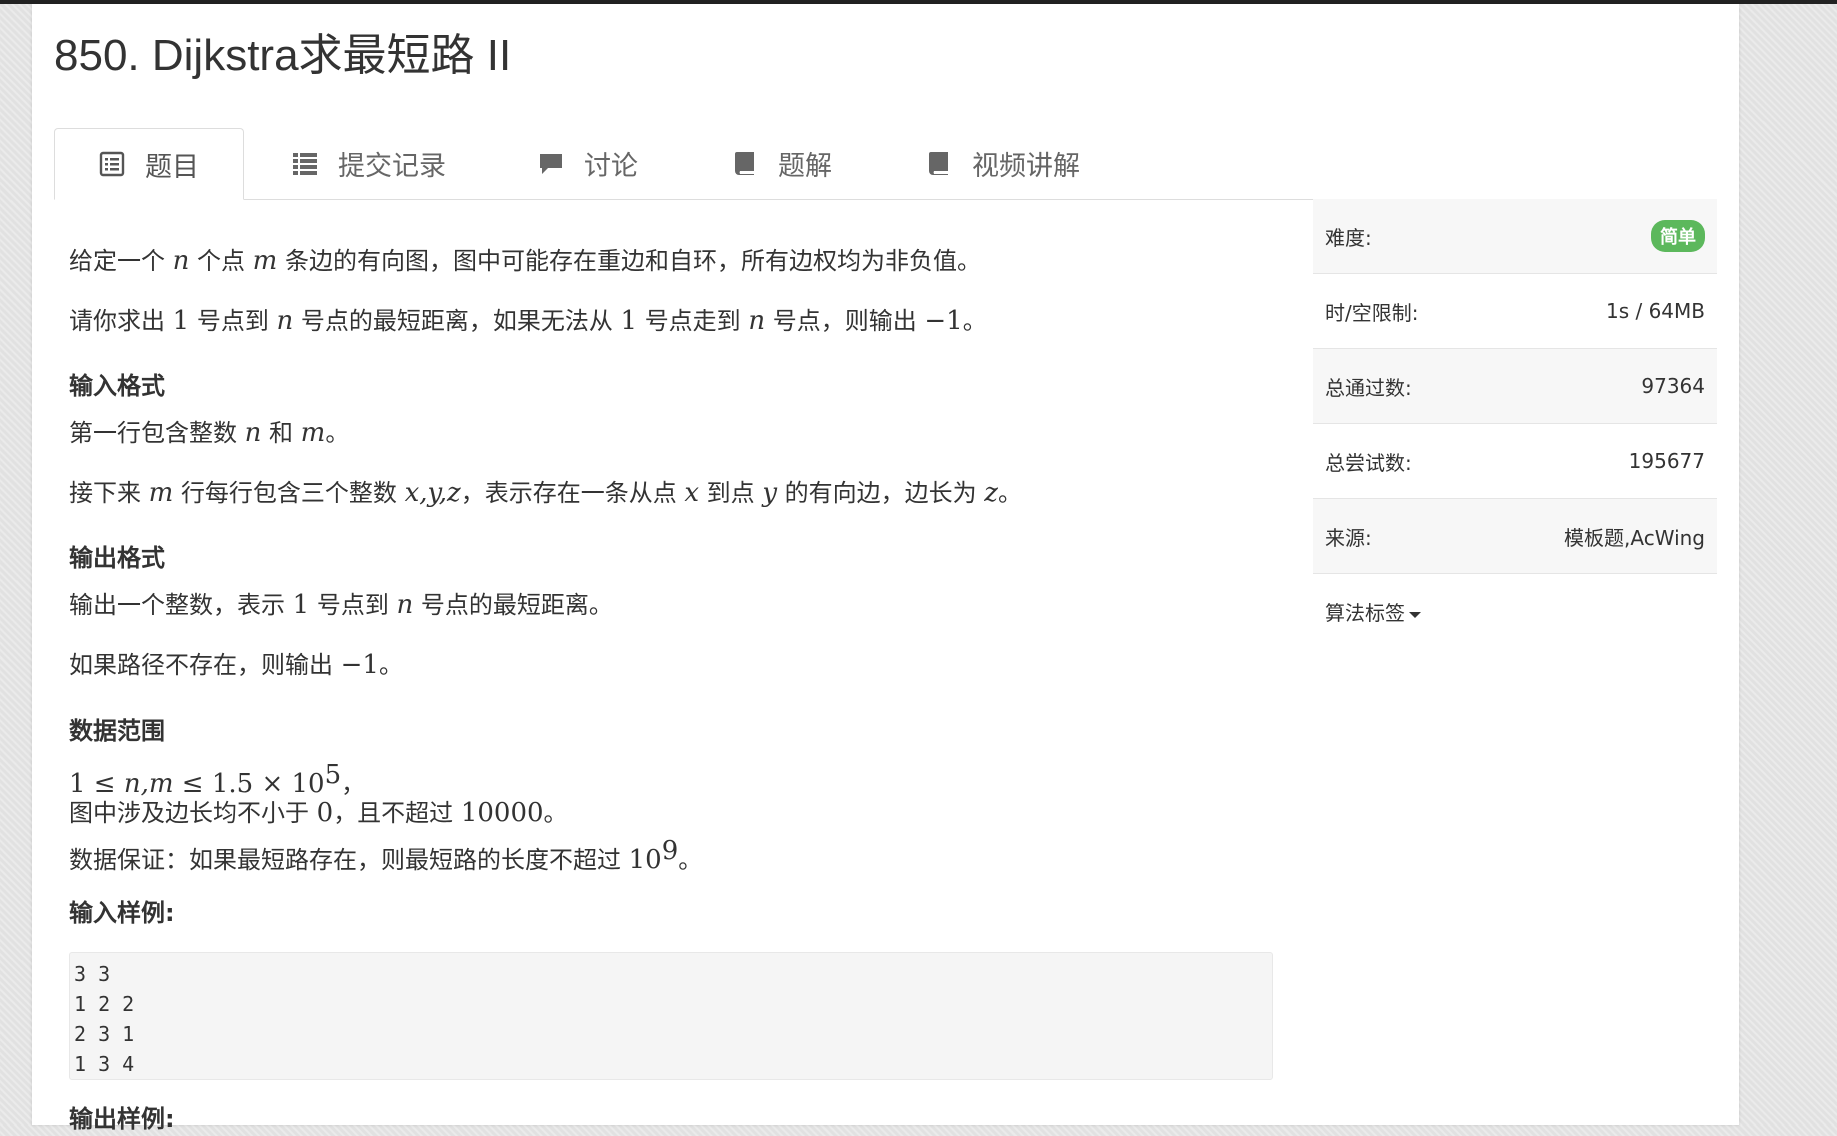 The width and height of the screenshot is (1837, 1136). I want to click on tab-problem: 题目, so click(149, 164).